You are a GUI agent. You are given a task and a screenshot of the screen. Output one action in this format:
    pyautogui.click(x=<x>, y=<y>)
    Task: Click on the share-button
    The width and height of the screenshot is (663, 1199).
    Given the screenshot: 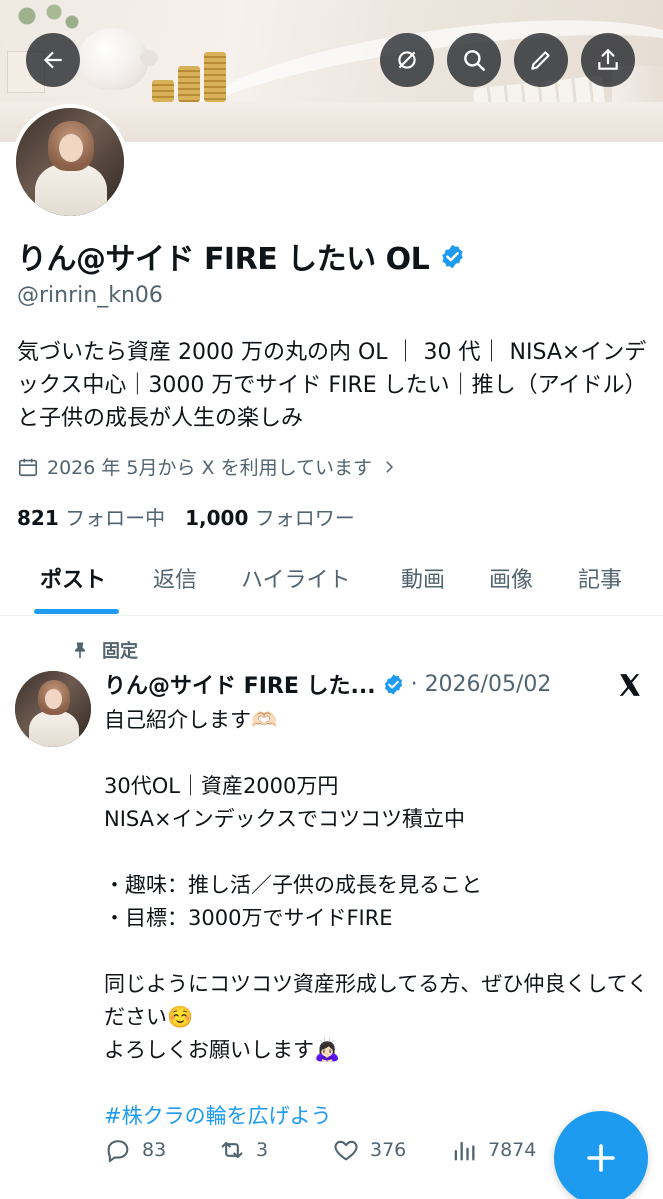 What is the action you would take?
    pyautogui.click(x=608, y=60)
    